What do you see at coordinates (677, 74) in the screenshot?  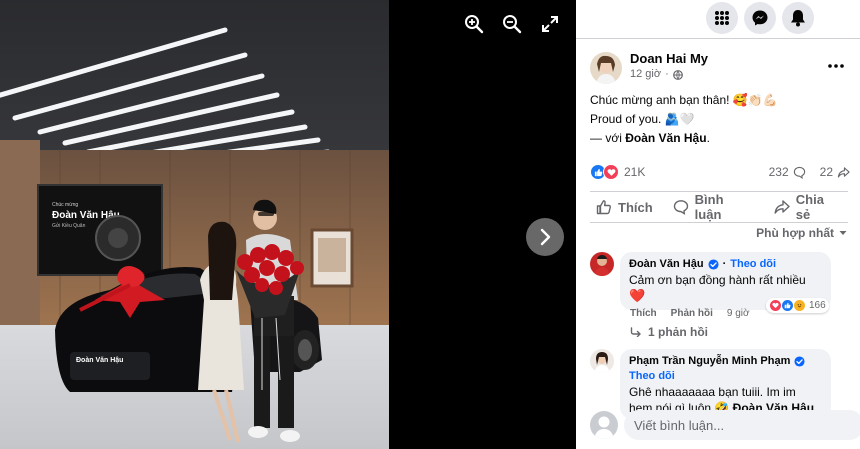 I see `globe-icon` at bounding box center [677, 74].